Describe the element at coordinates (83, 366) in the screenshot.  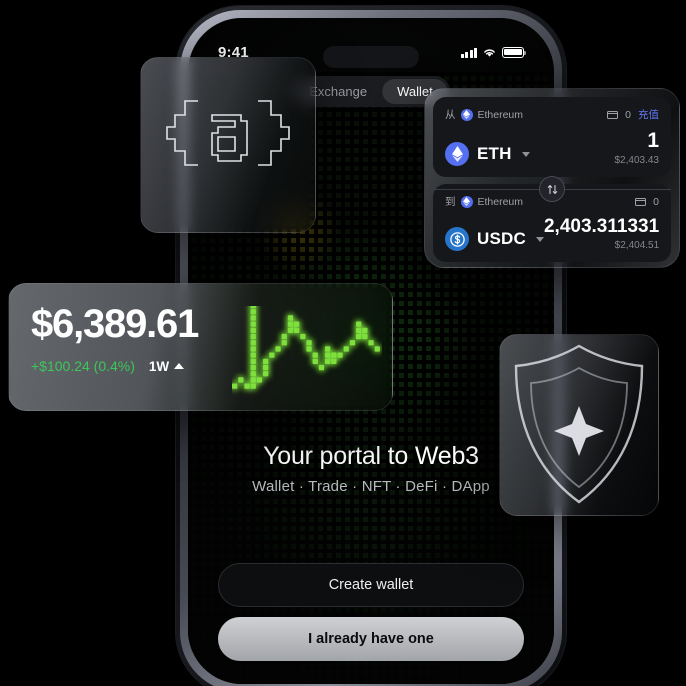
I see `balance-delta: +$100.24 (0.4%)` at that location.